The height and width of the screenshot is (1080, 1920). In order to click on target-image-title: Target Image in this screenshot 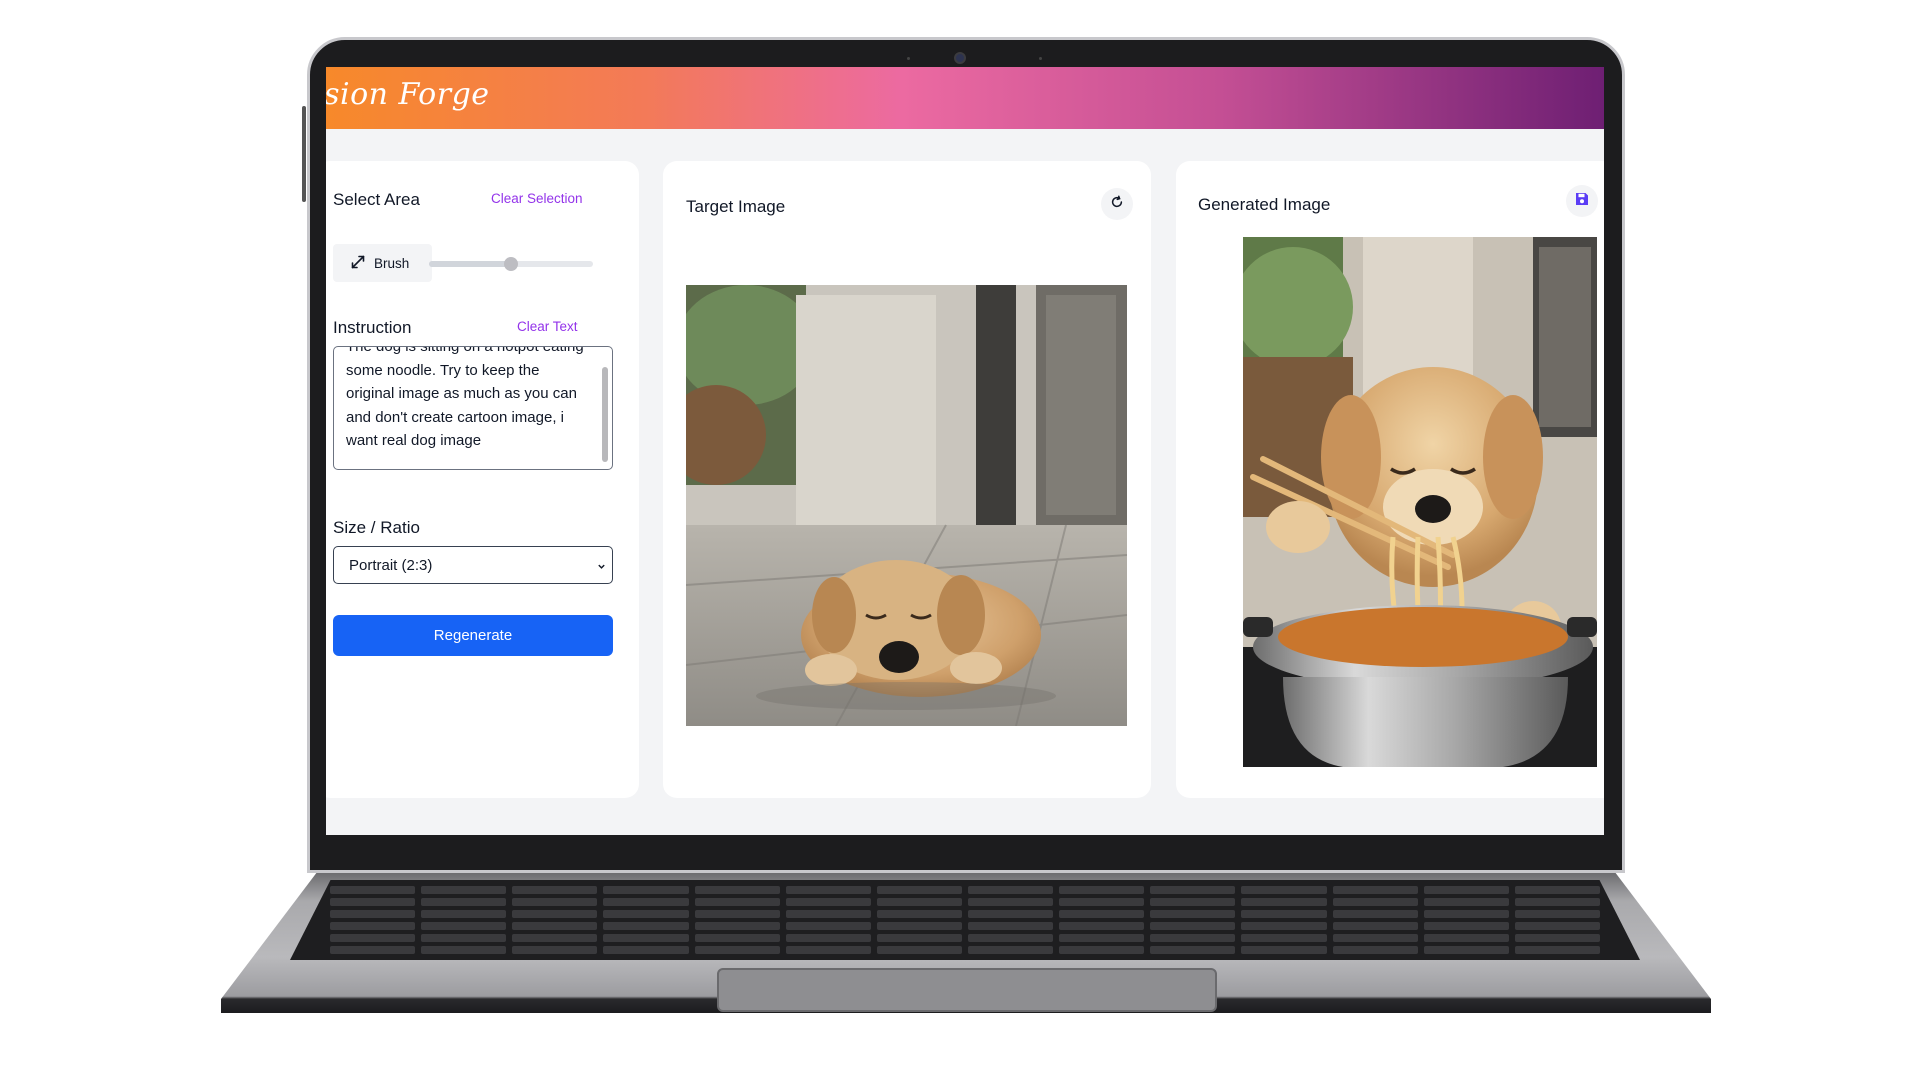, I will do `click(736, 206)`.